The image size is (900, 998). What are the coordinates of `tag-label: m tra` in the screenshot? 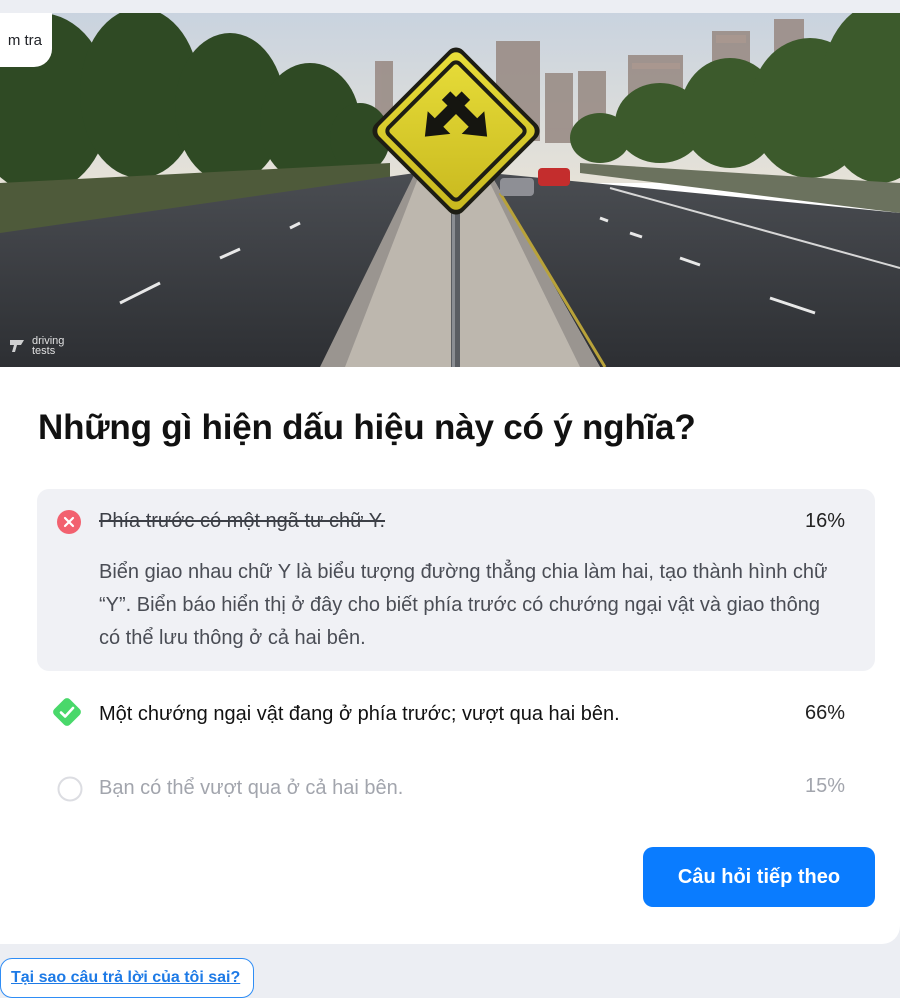 It's located at (26, 40).